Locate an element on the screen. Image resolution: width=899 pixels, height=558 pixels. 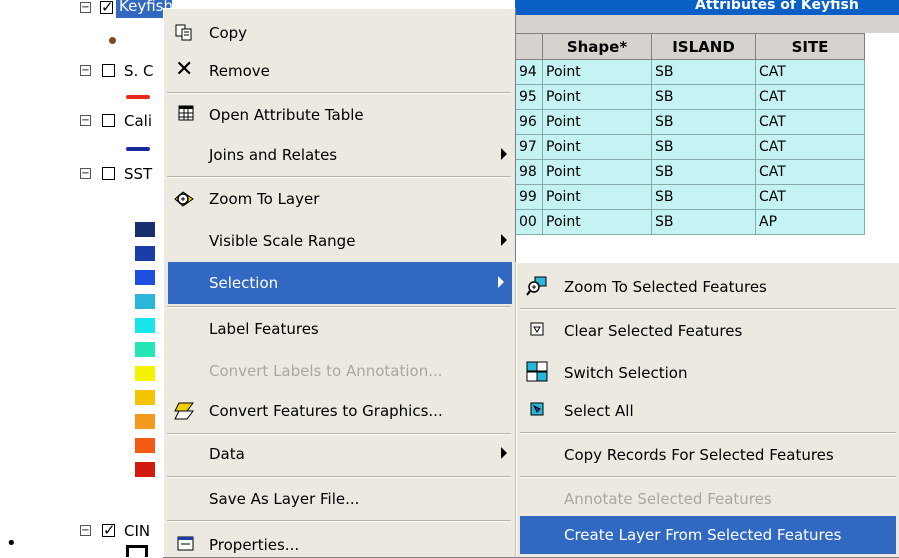
submenu-item-label: Switch Selection is located at coordinates (626, 373).